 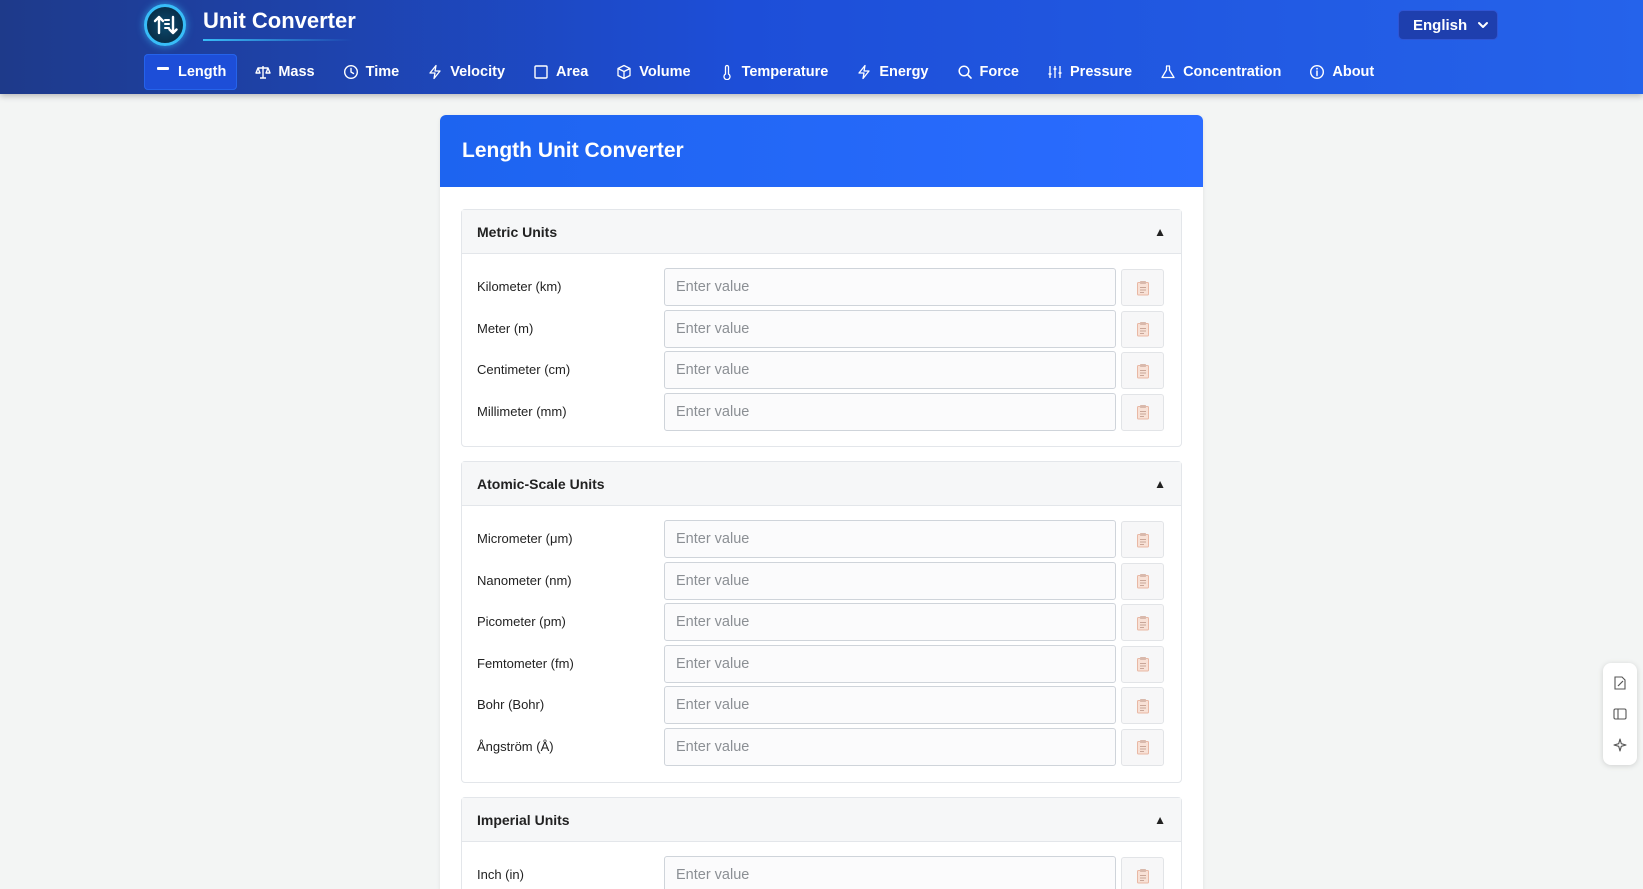 I want to click on language-select: English, so click(x=1448, y=25).